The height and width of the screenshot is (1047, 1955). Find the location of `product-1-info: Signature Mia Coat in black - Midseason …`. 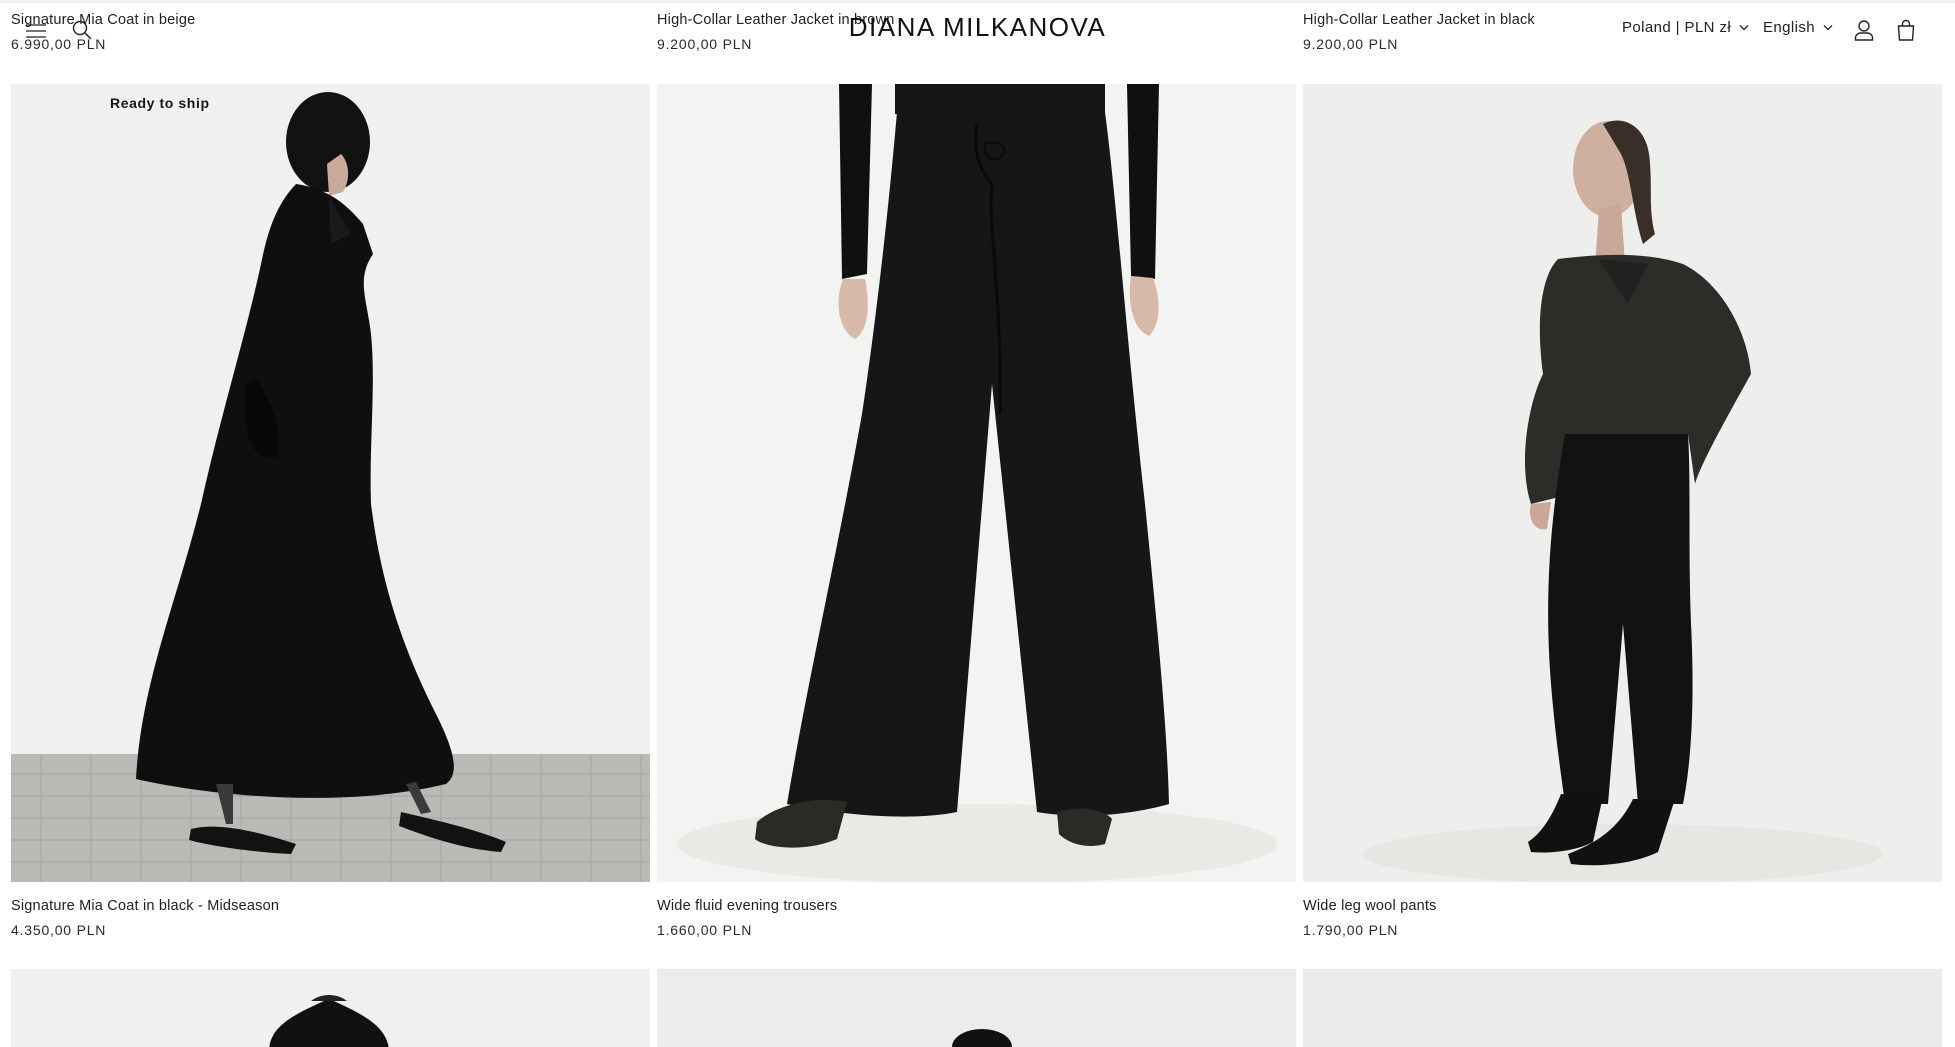

product-1-info: Signature Mia Coat in black - Midseason … is located at coordinates (145, 918).